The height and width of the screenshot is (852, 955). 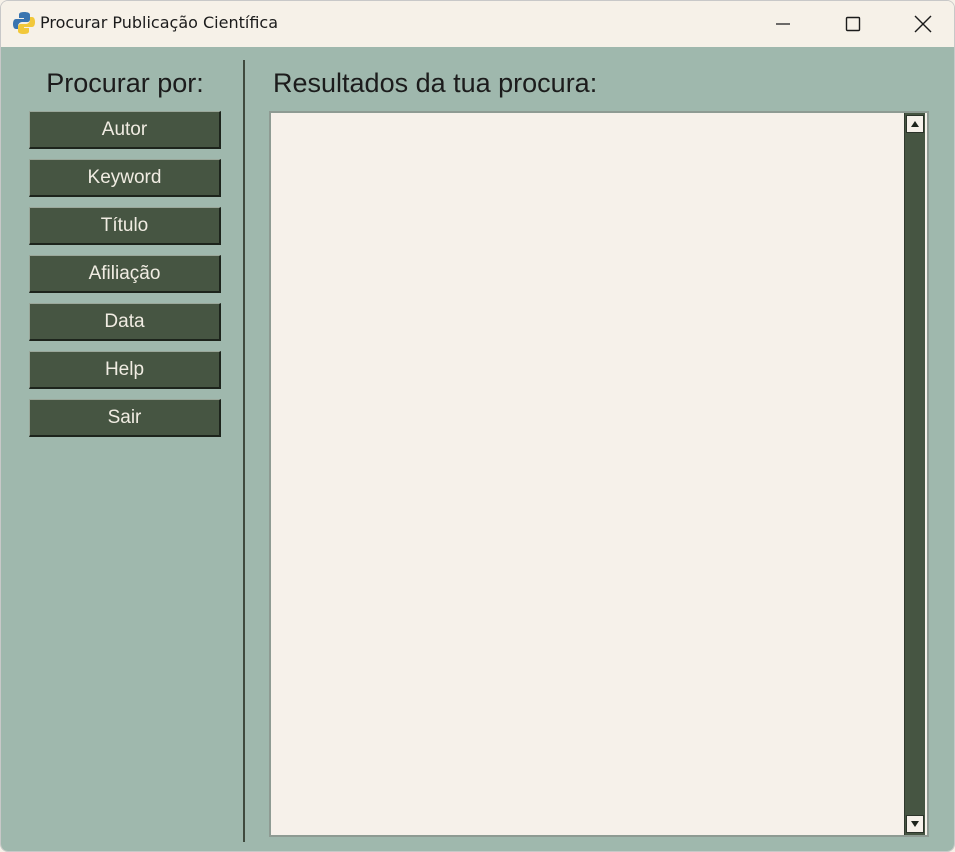 I want to click on close-icon, so click(x=923, y=24).